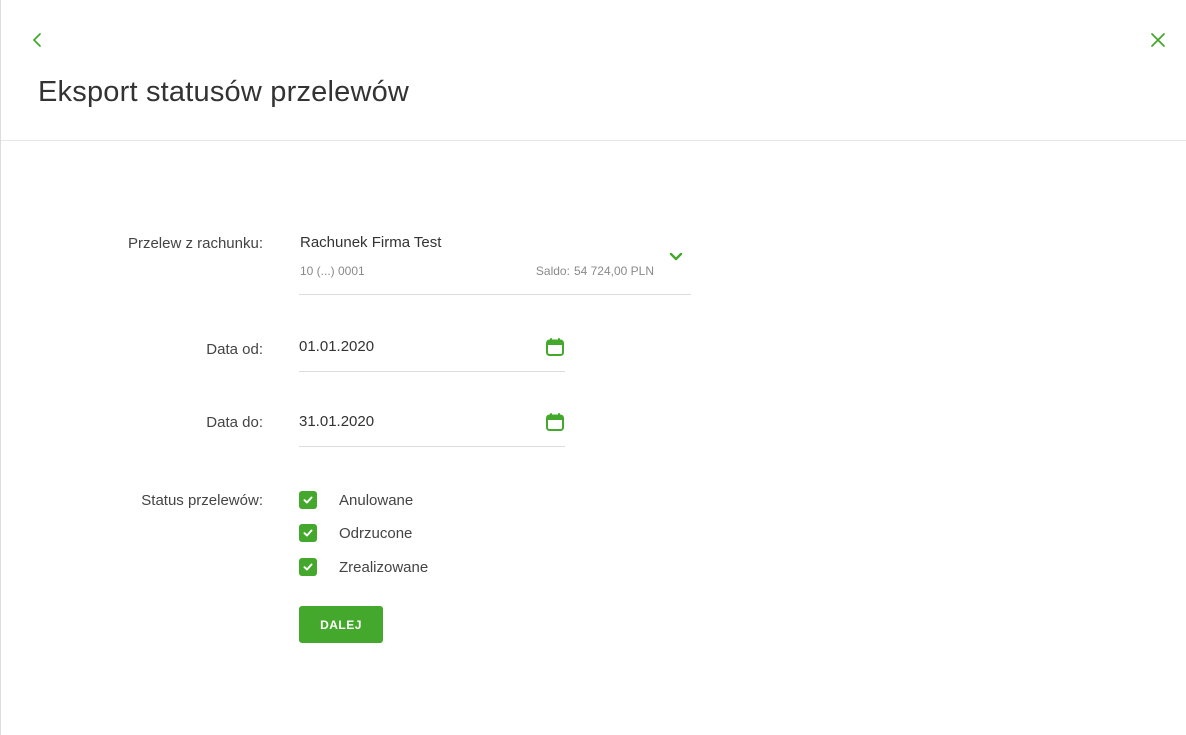 The image size is (1186, 735). What do you see at coordinates (409, 346) in the screenshot?
I see `date-from-input` at bounding box center [409, 346].